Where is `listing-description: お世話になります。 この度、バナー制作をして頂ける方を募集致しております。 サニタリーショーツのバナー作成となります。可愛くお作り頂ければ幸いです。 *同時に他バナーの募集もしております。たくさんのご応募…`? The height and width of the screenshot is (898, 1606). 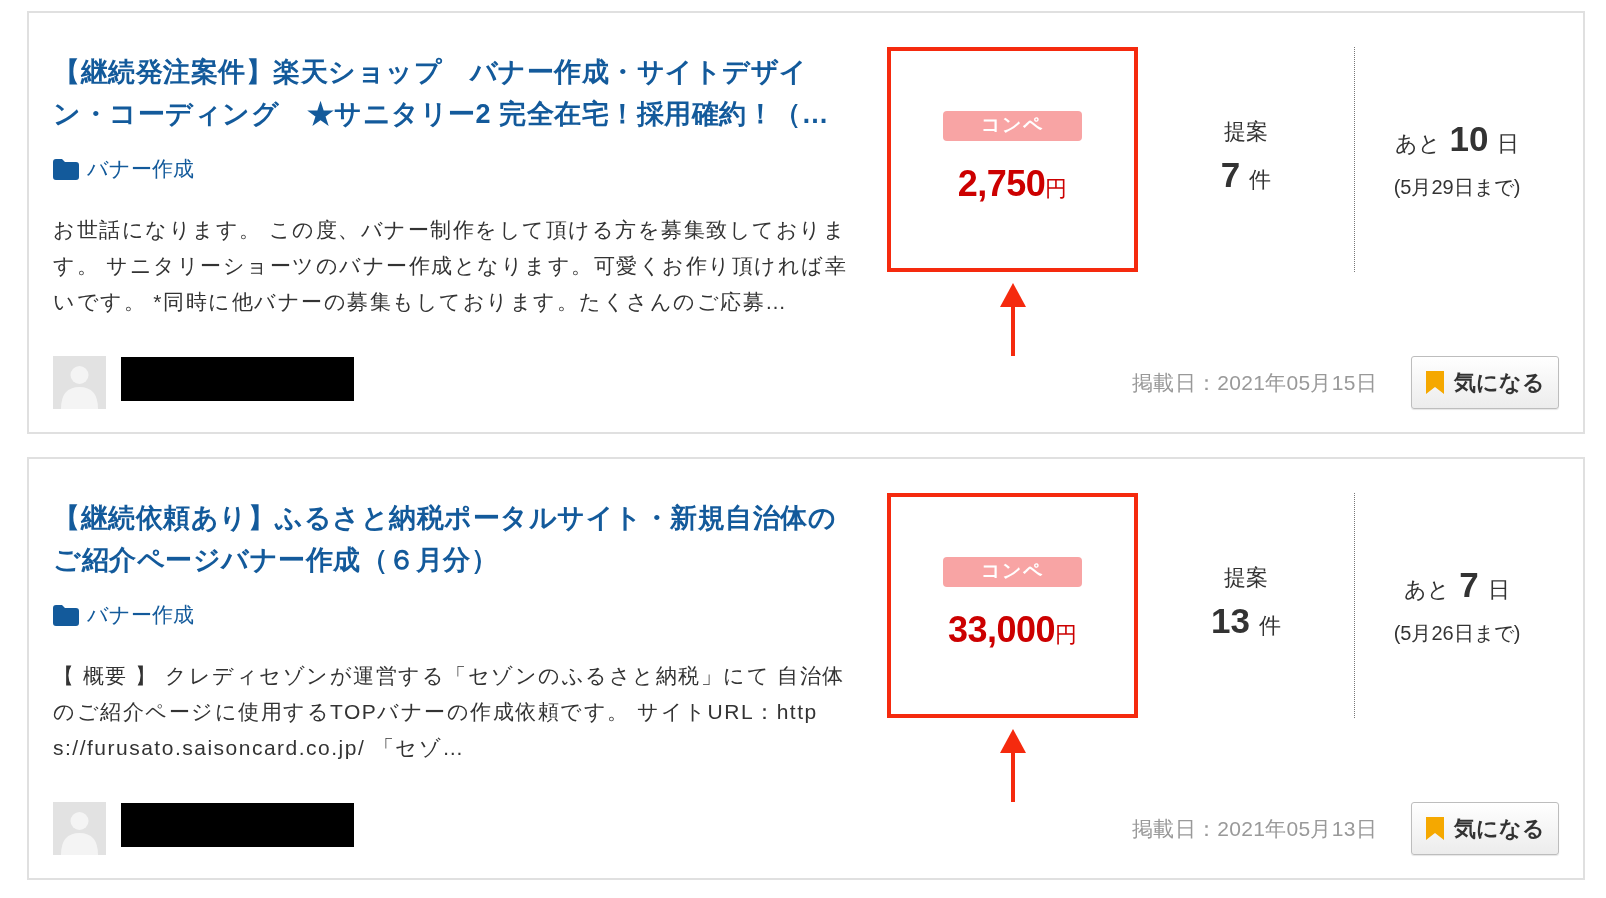 listing-description: お世話になります。 この度、バナー制作をして頂ける方を募集致しております。 サニタリーショーツのバナー作成となります。可愛くお作り頂ければ幸いです。 *同時に他バナーの募集もしております。たくさんのご応募… is located at coordinates (450, 266).